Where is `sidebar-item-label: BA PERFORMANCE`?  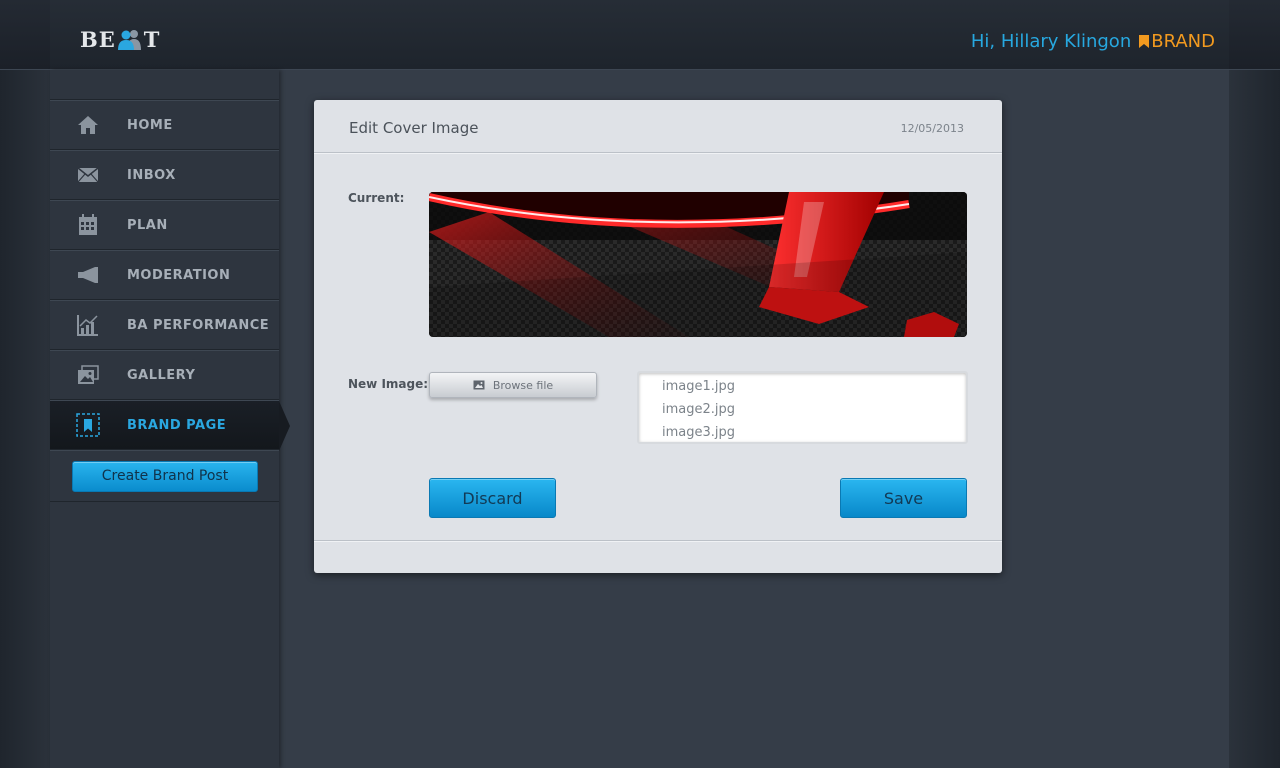
sidebar-item-label: BA PERFORMANCE is located at coordinates (198, 325).